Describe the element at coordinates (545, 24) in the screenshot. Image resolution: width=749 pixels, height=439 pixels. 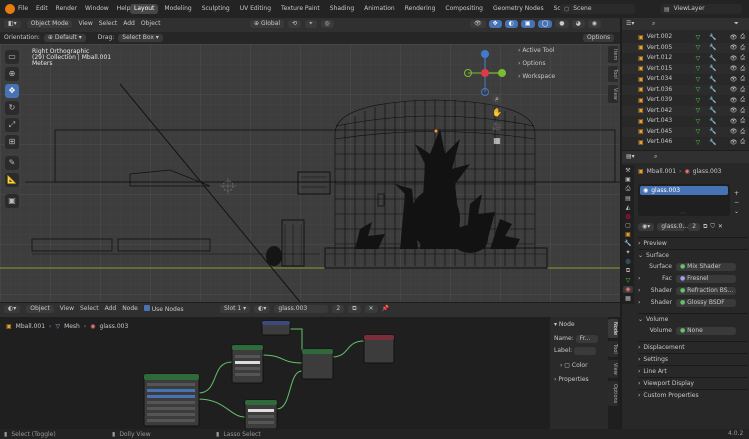
I see `shading-wireframe-icon: ◯` at that location.